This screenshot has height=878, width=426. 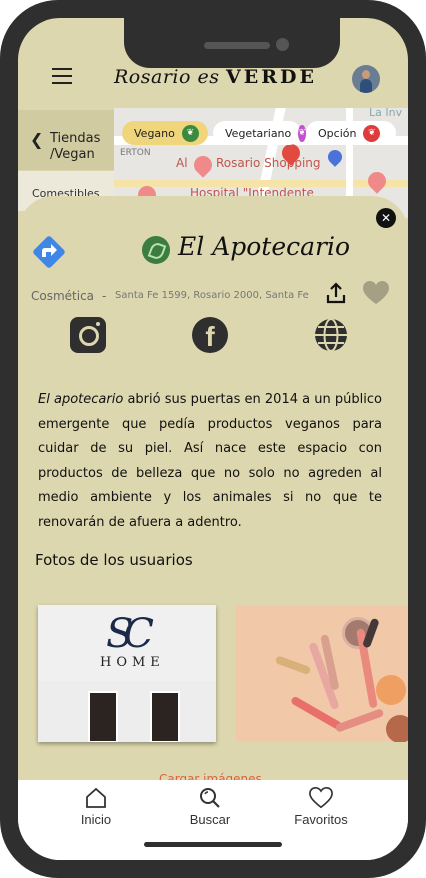 I want to click on filter-chip-vegetariano: Vegetariano ❦, so click(x=259, y=133).